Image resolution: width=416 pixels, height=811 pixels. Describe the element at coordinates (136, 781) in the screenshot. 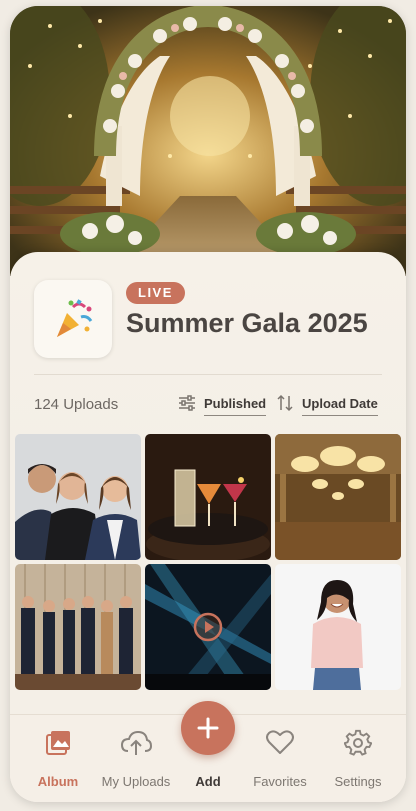

I see `nav-my-uploads-label: My Uploads` at that location.